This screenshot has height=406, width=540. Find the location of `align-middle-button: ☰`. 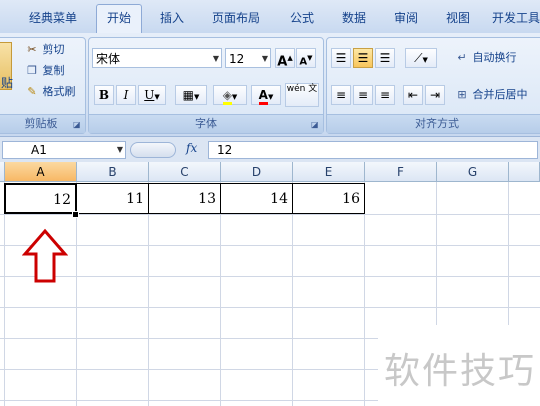

align-middle-button: ☰ is located at coordinates (363, 58).